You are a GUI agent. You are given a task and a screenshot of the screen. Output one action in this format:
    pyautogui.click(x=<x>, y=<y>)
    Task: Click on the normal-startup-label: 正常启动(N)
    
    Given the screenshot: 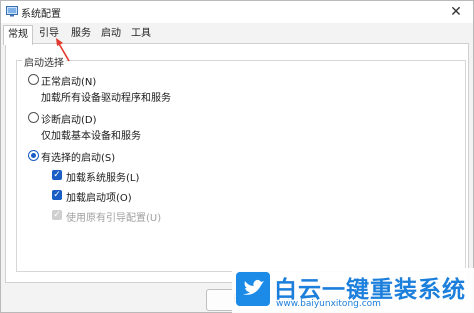 What is the action you would take?
    pyautogui.click(x=68, y=80)
    